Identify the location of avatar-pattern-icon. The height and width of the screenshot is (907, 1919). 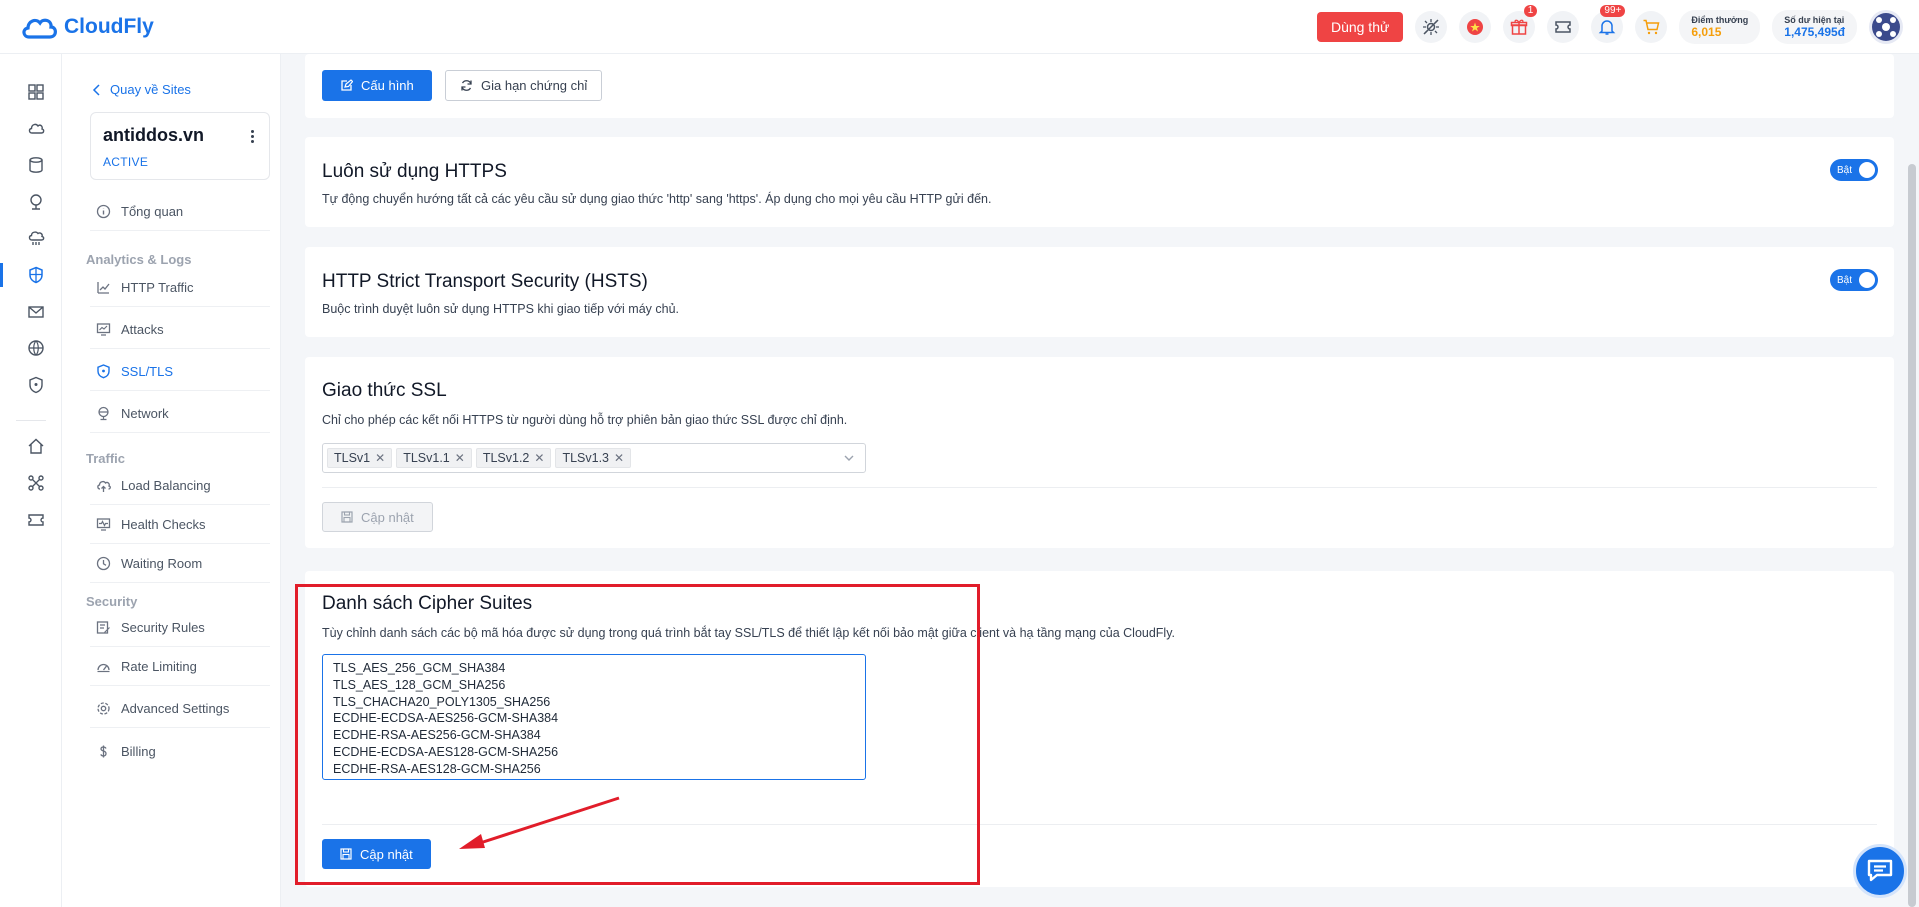
(1886, 27).